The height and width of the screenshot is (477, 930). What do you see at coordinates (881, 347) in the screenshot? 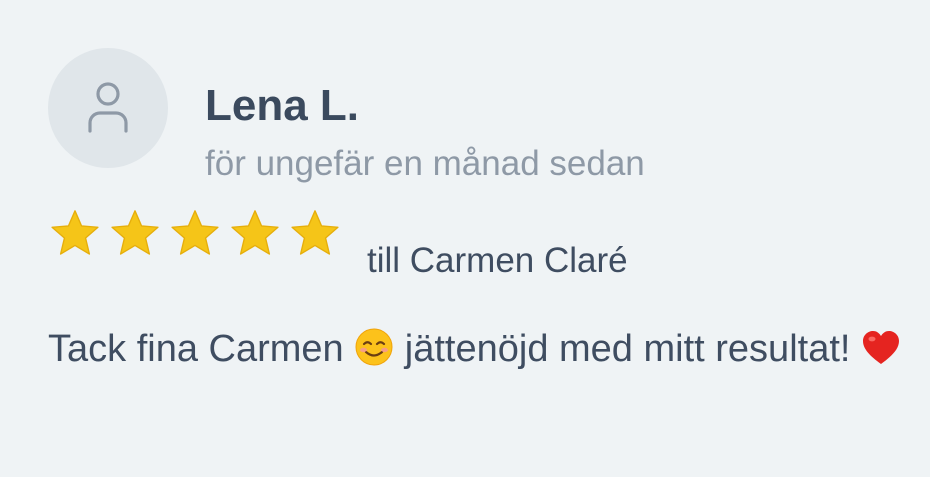
I see `red-heart-icon` at bounding box center [881, 347].